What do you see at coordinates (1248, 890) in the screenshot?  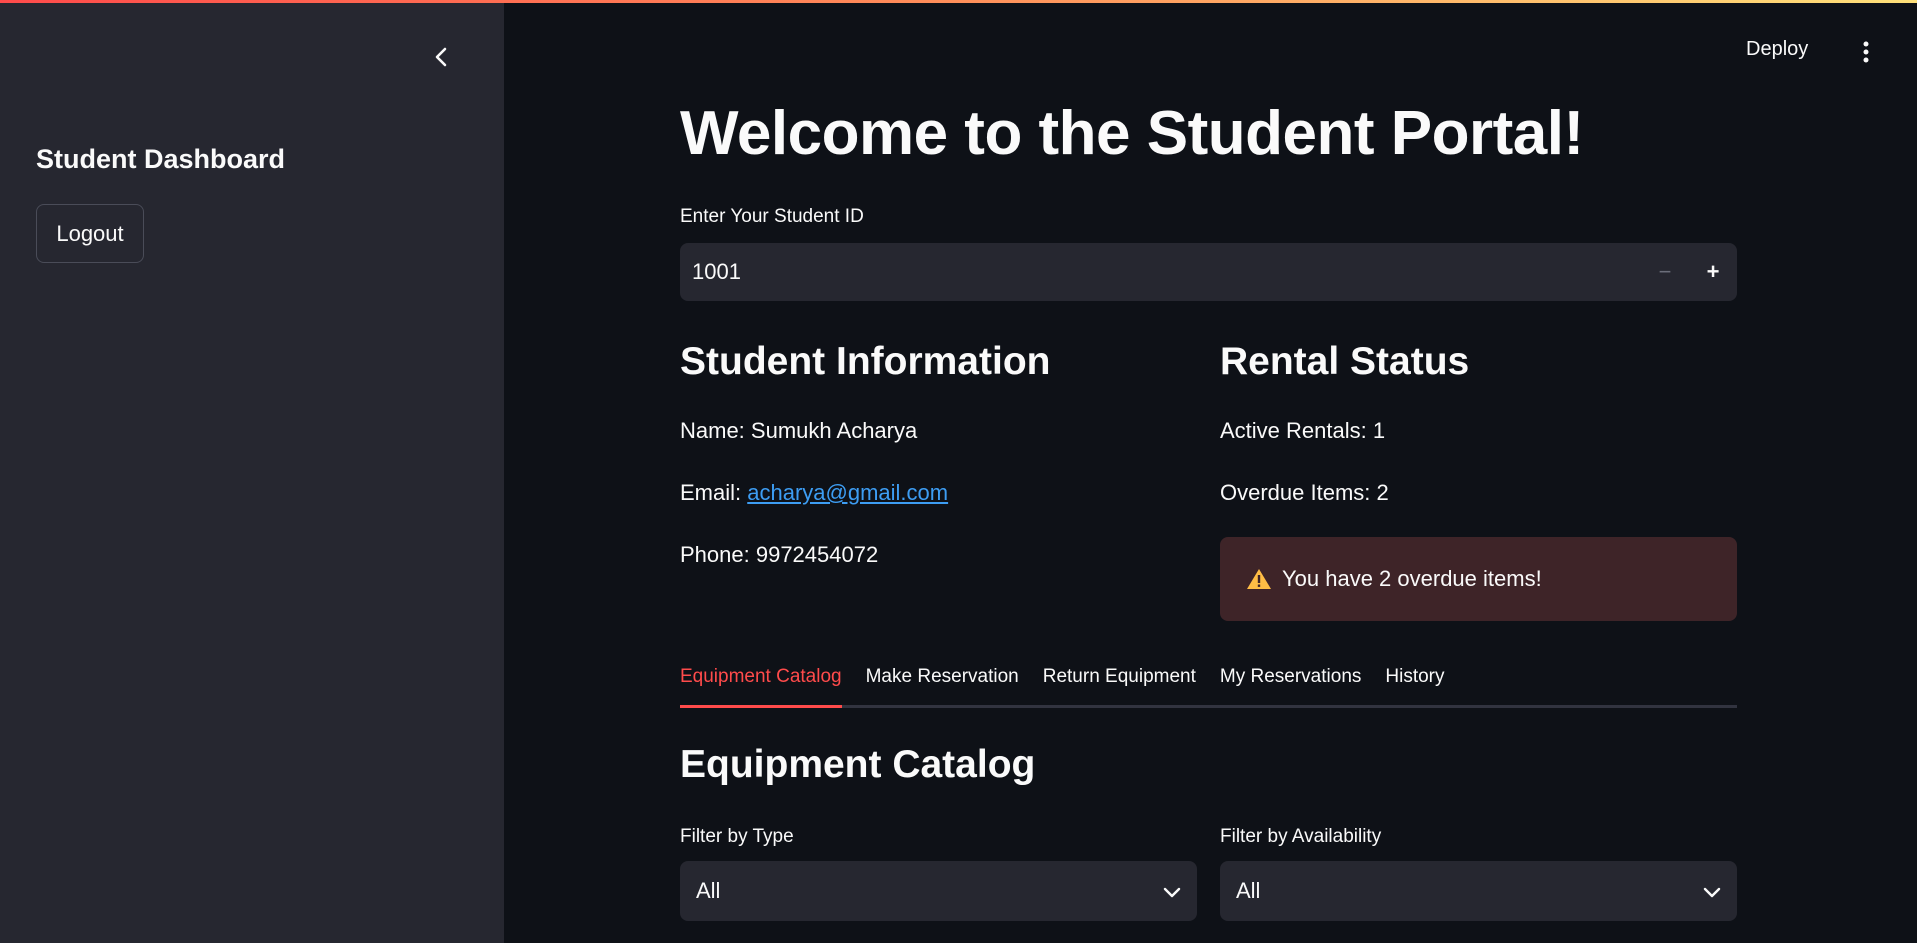 I see `filter-availability-value: All` at bounding box center [1248, 890].